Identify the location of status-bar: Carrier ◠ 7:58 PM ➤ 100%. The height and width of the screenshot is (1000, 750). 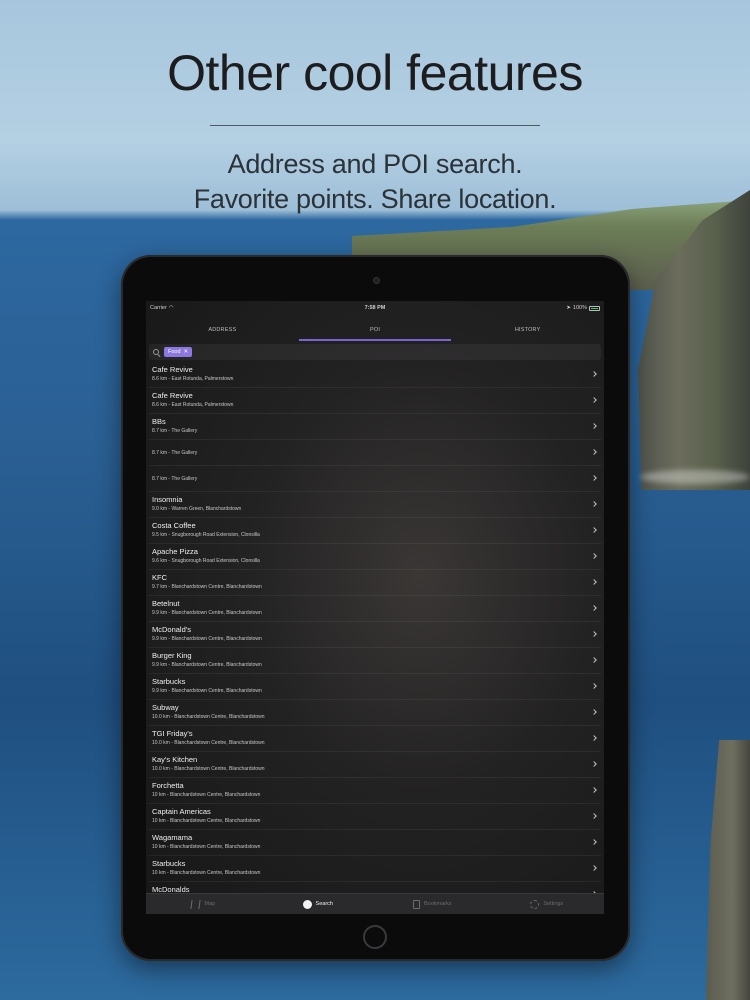
(375, 308).